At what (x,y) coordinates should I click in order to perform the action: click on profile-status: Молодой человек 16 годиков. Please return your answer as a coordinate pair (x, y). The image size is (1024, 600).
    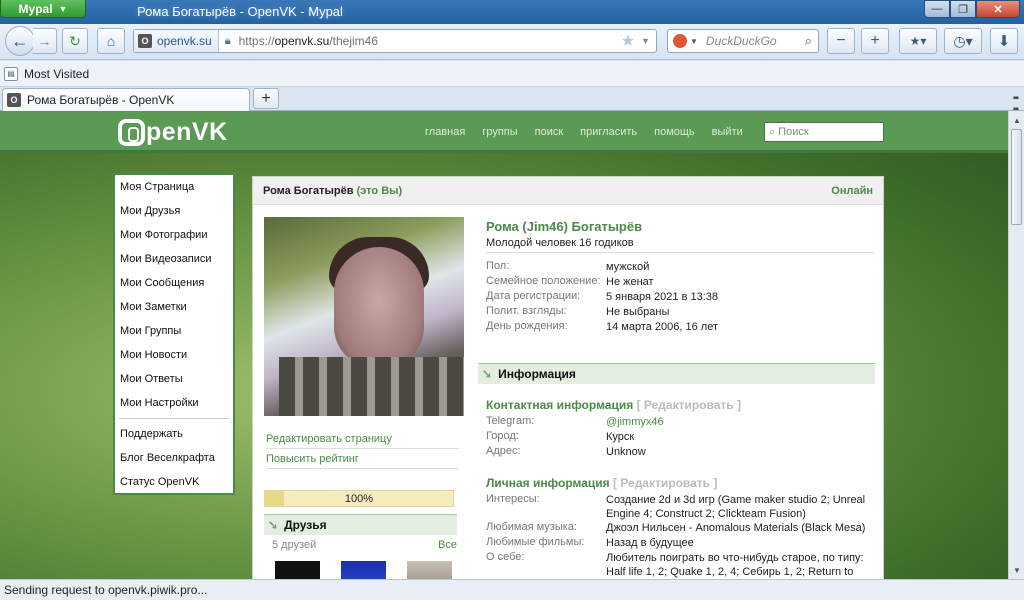
    Looking at the image, I should click on (680, 245).